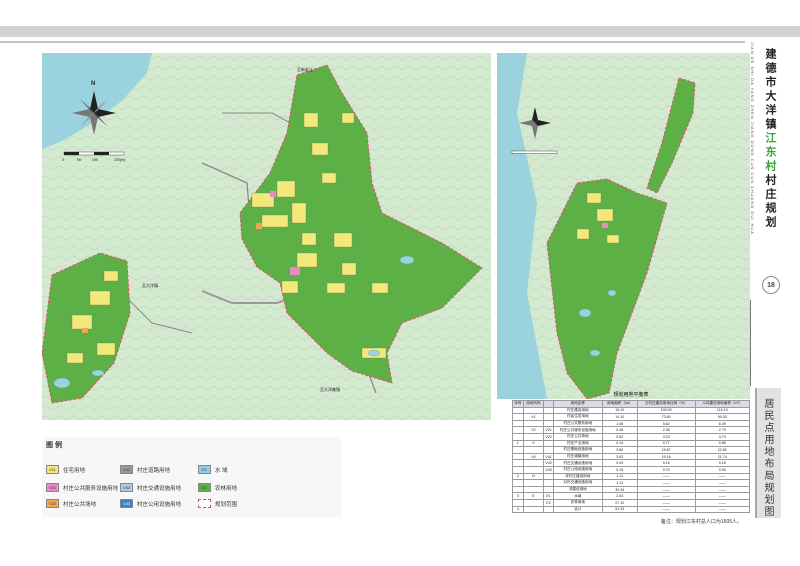 The image size is (800, 566). Describe the element at coordinates (631, 502) in the screenshot. I see `table-row: E2 农林用地 27.10 —— ——` at that location.